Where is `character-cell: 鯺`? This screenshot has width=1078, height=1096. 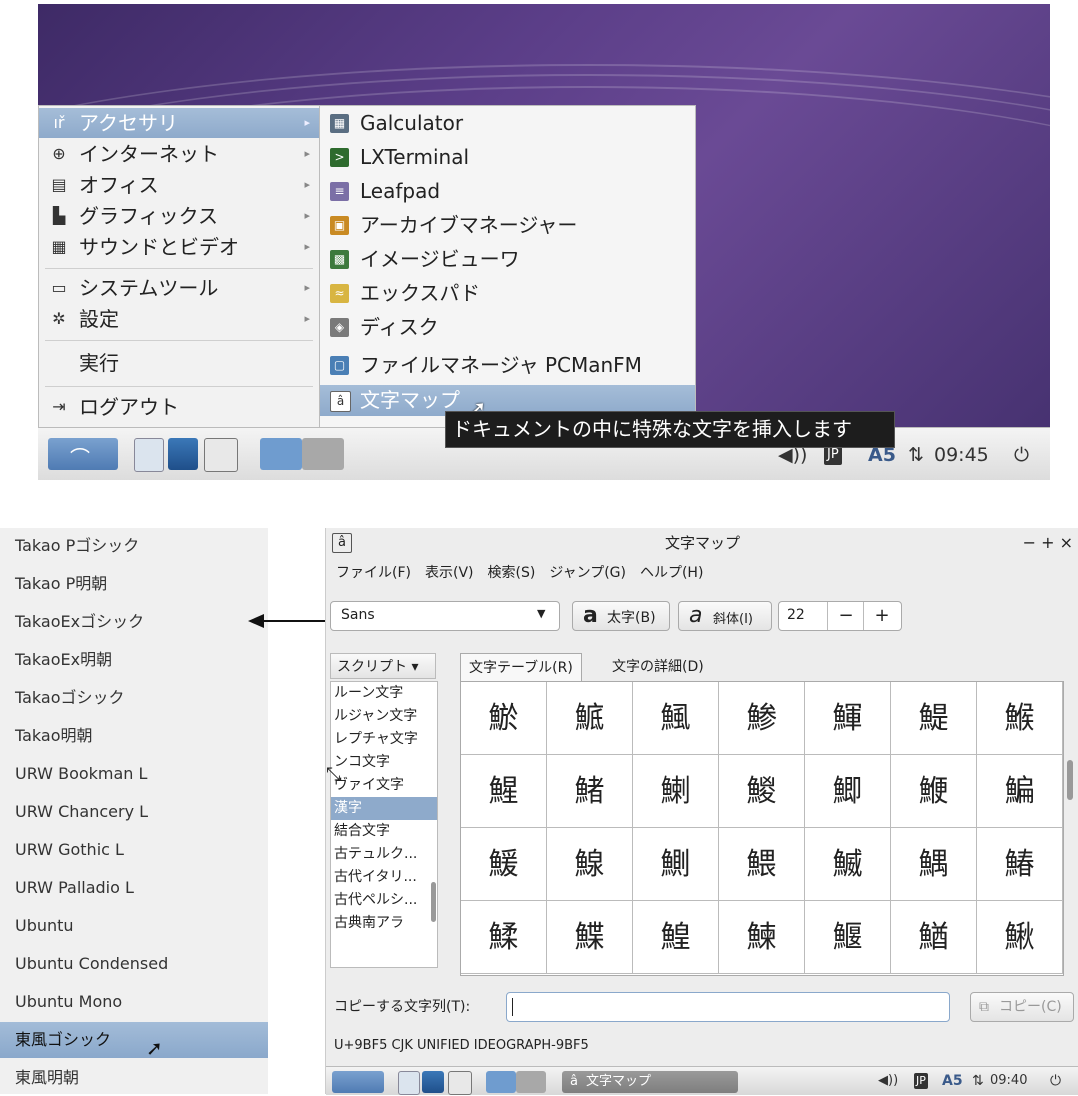 character-cell: 鯺 is located at coordinates (590, 791).